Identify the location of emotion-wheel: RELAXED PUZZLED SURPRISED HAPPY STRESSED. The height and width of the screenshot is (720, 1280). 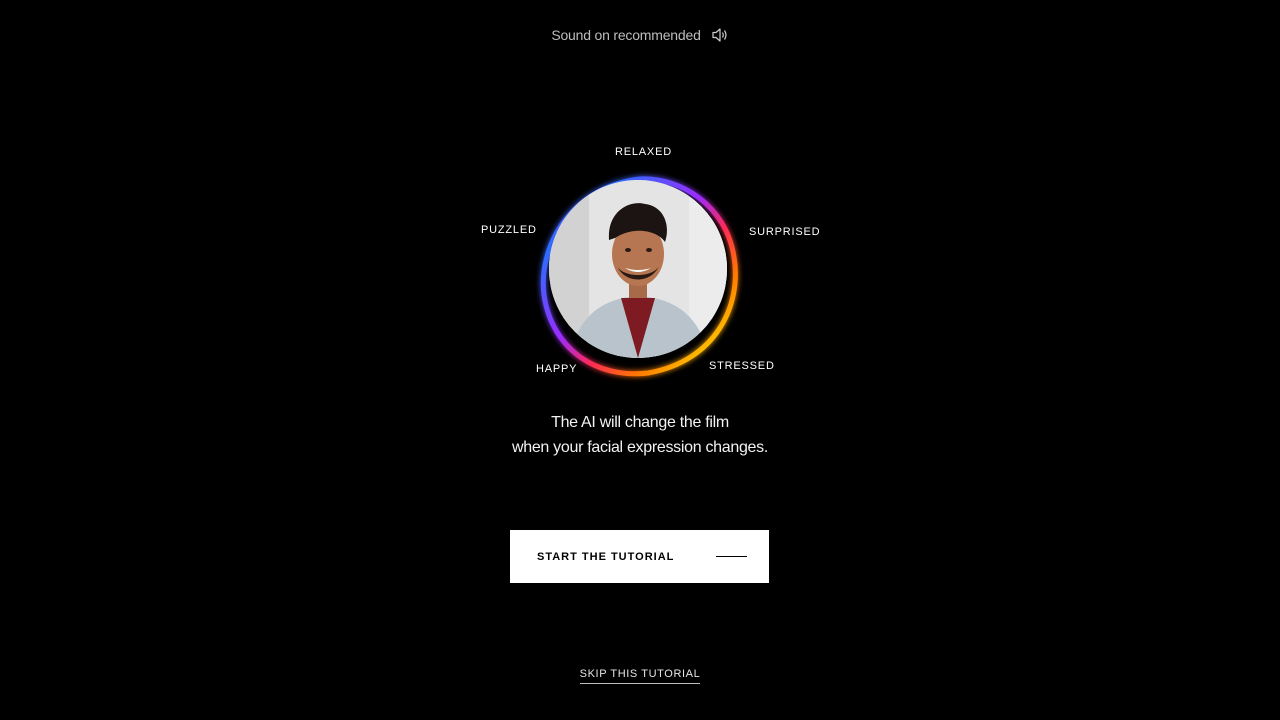
(640, 265).